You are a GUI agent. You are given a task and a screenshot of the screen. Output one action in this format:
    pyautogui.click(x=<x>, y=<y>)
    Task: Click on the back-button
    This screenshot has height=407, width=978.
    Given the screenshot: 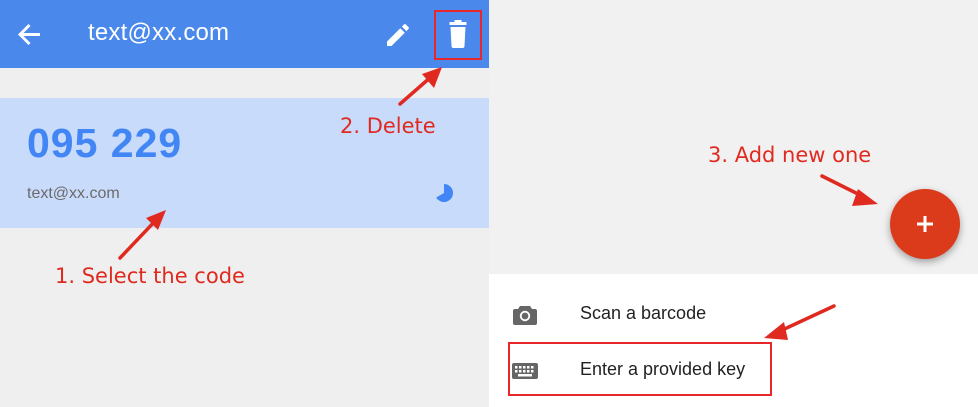 What is the action you would take?
    pyautogui.click(x=30, y=34)
    